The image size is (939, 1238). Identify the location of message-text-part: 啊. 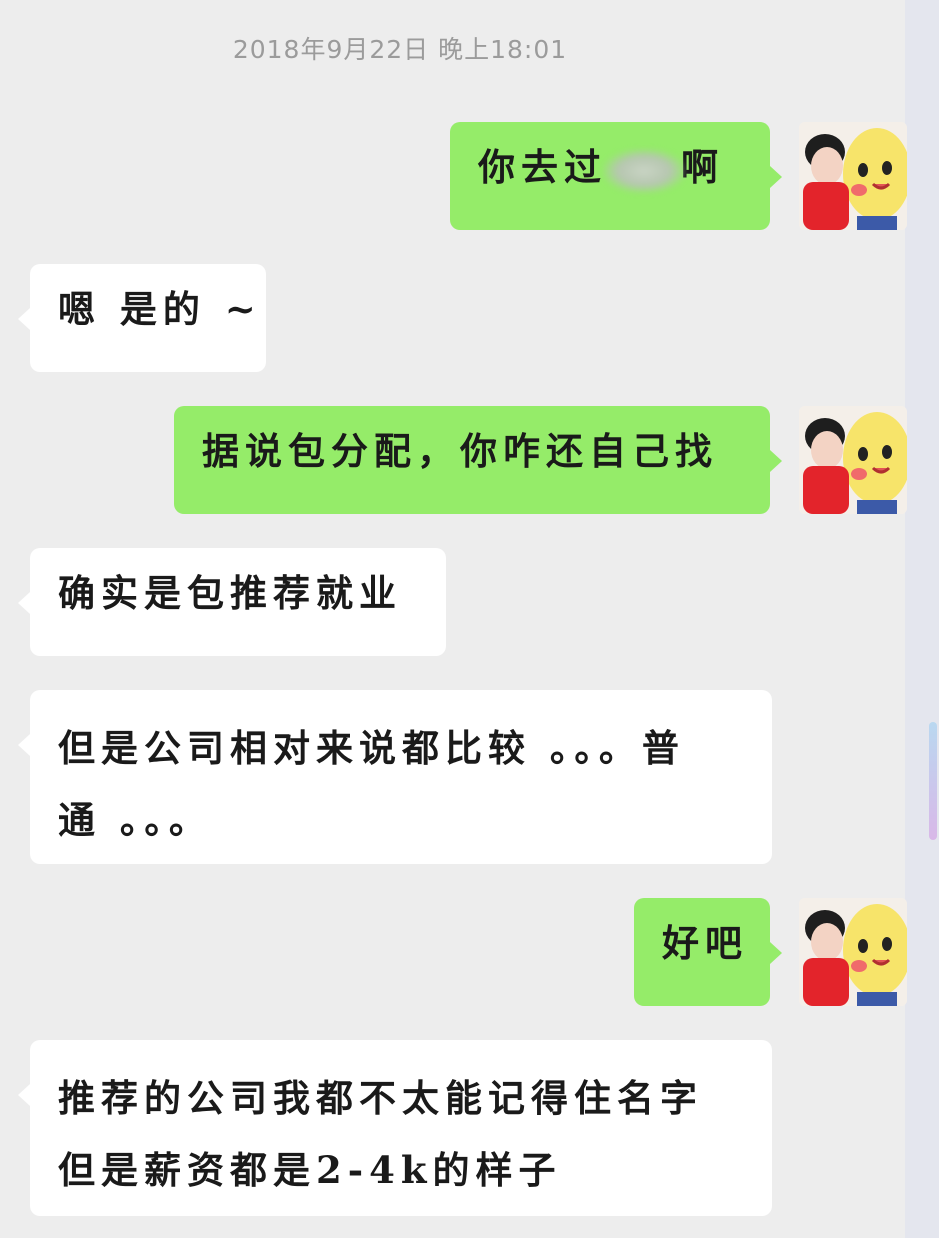
(702, 167).